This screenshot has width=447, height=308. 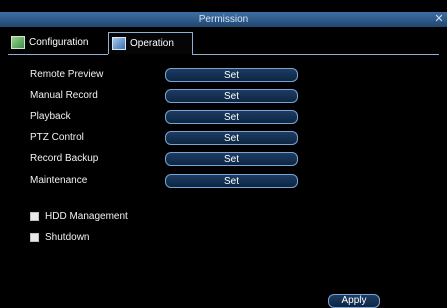 I want to click on tab-bar: Configuration Operation, so click(x=208, y=43).